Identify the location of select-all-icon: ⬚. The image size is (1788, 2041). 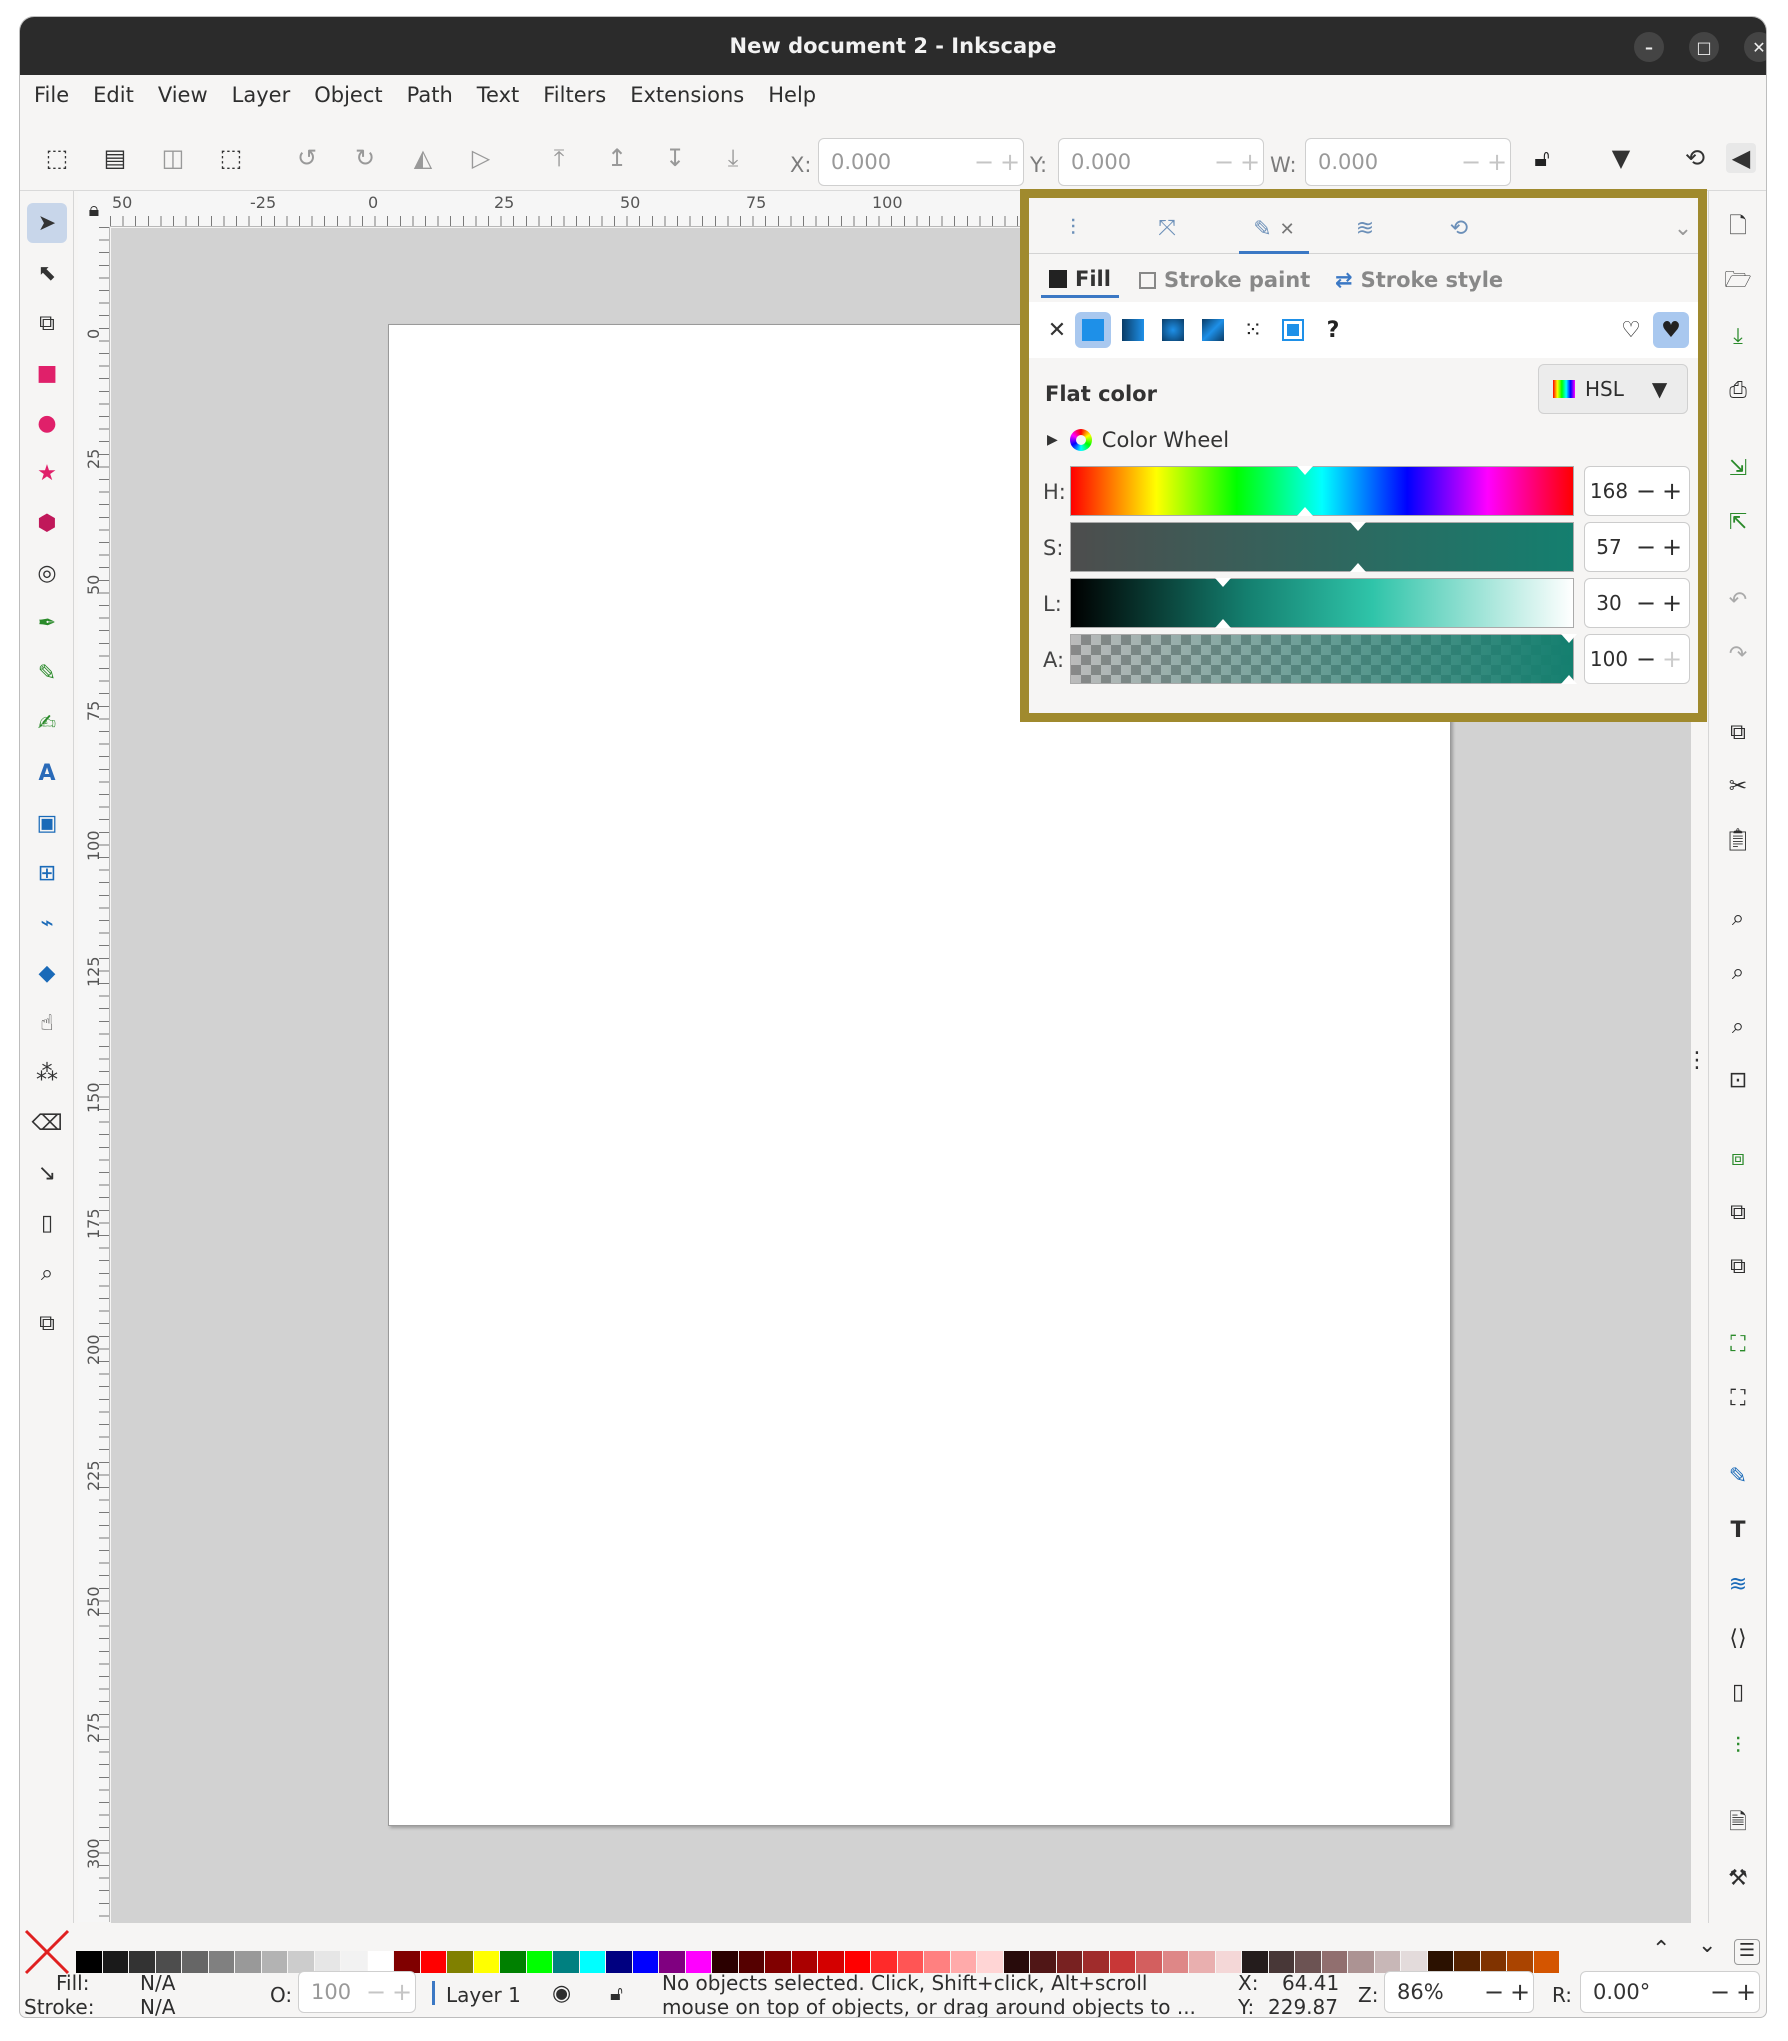
(57, 158).